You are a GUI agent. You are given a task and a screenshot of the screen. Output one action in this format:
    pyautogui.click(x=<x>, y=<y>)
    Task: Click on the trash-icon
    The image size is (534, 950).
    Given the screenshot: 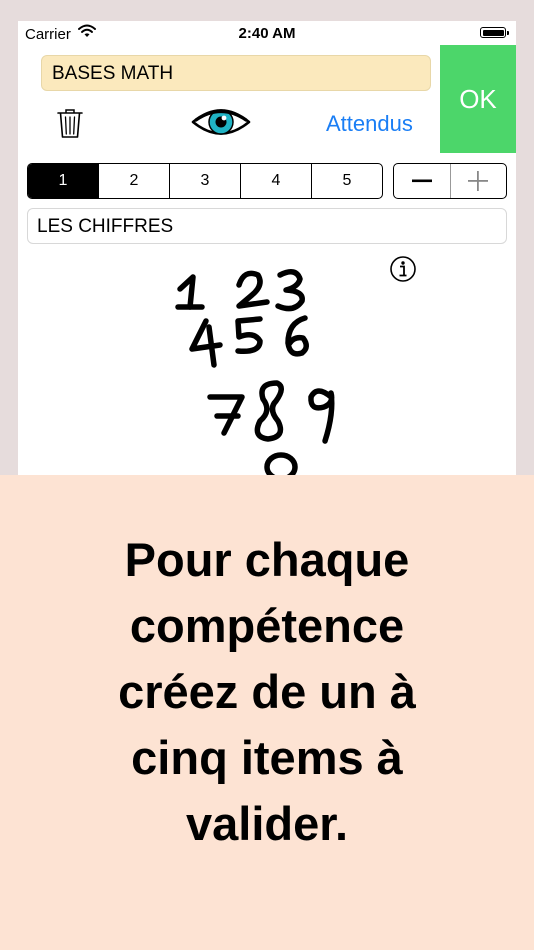 What is the action you would take?
    pyautogui.click(x=70, y=123)
    